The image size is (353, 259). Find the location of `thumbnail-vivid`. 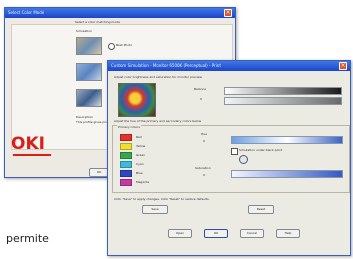

thumbnail-vivid is located at coordinates (89, 72).